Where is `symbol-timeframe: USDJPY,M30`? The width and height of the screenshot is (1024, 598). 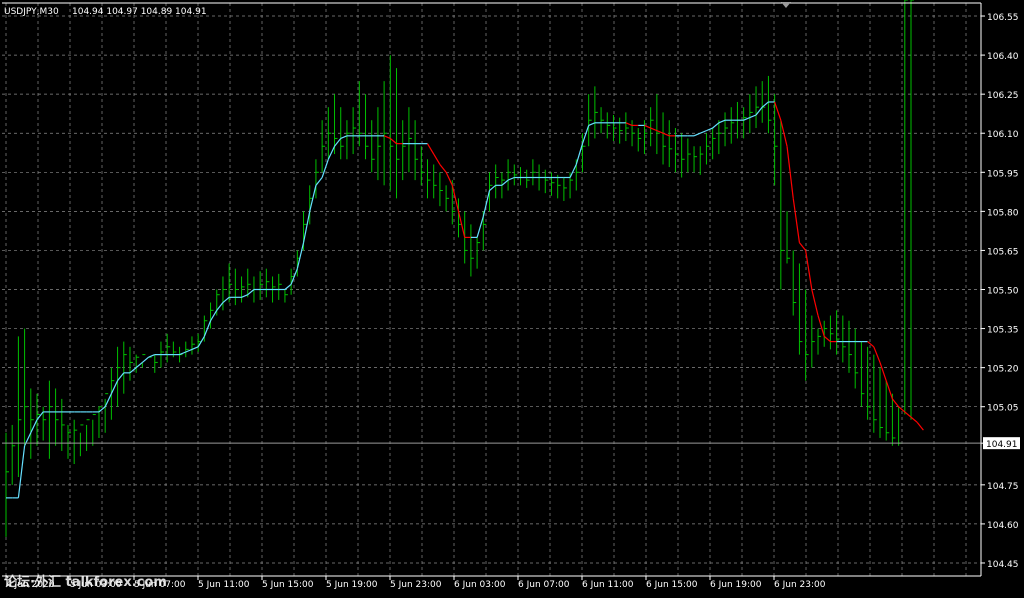 symbol-timeframe: USDJPY,M30 is located at coordinates (31, 12).